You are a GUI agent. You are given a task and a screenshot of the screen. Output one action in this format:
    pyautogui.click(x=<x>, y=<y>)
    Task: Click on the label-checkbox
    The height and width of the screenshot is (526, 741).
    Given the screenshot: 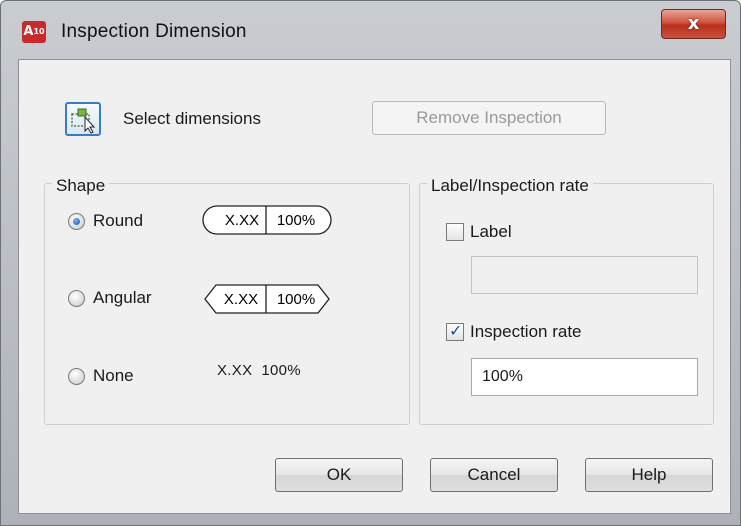 What is the action you would take?
    pyautogui.click(x=455, y=232)
    